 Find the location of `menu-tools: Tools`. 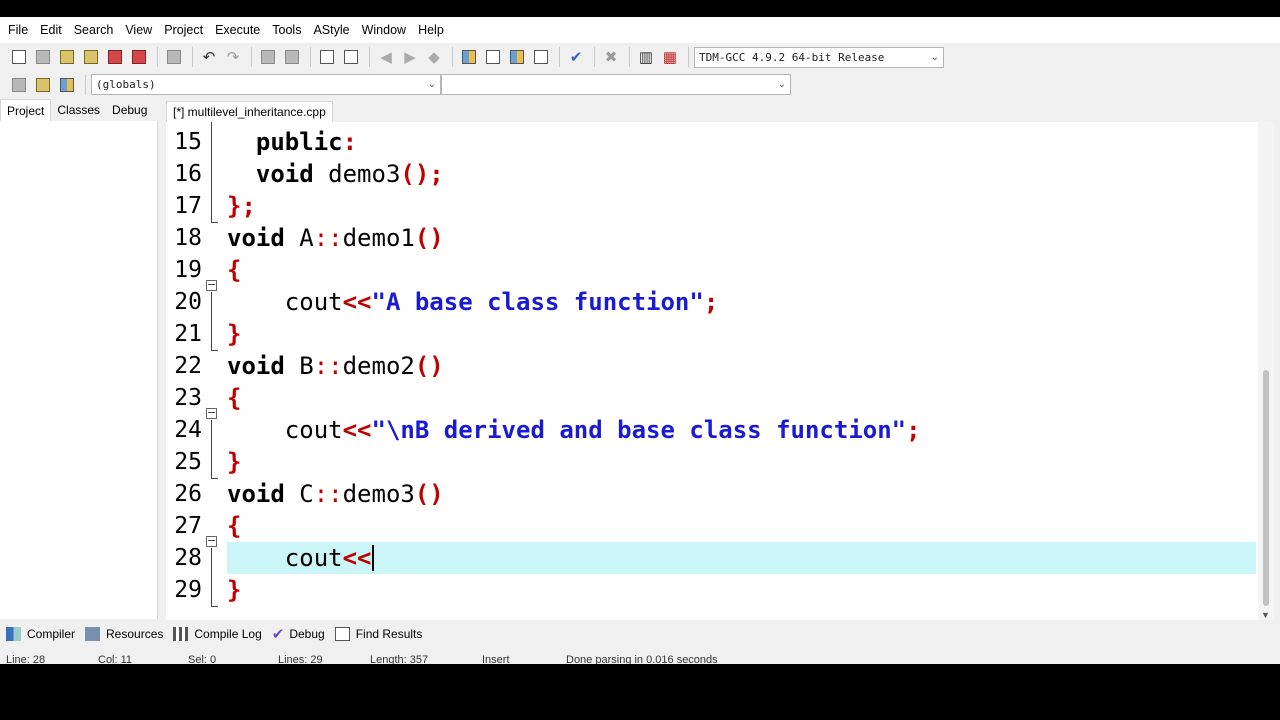

menu-tools: Tools is located at coordinates (286, 30).